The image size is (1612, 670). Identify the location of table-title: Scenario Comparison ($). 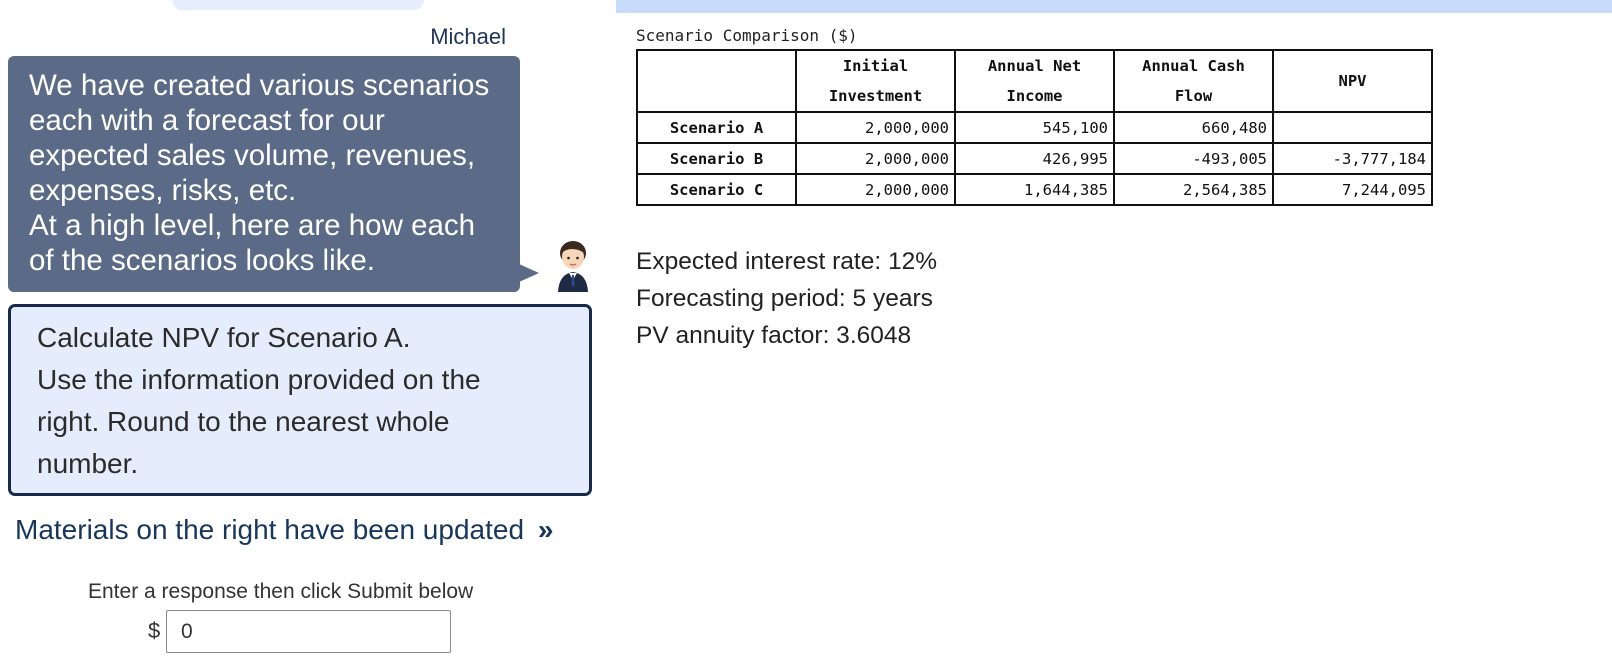
(747, 35).